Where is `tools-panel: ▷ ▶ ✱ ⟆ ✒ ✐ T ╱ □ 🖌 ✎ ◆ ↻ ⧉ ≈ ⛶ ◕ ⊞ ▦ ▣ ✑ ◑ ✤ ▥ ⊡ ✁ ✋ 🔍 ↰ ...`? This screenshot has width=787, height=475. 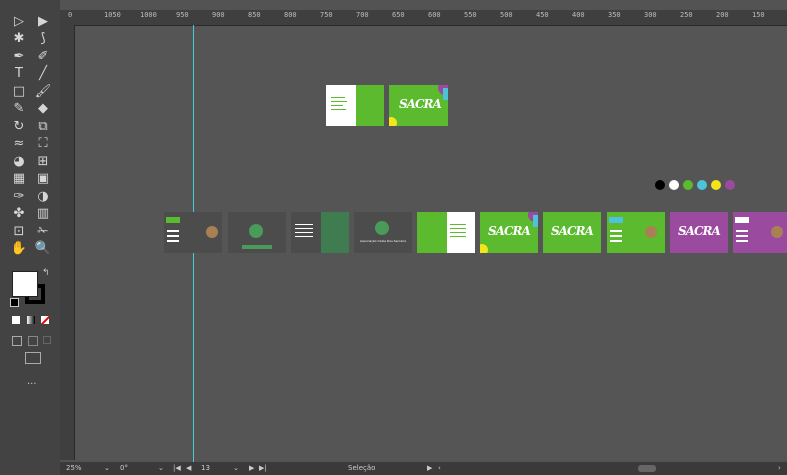 tools-panel: ▷ ▶ ✱ ⟆ ✒ ✐ T ╱ □ 🖌 ✎ ◆ ↻ ⧉ ≈ ⛶ ◕ ⊞ ▦ ▣ ✑ ◑ ✤ ▥ ⊡ ✁ ✋ 🔍 ↰ ... is located at coordinates (30, 237).